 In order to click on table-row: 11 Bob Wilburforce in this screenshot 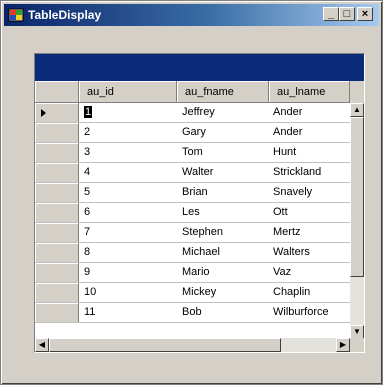, I will do `click(192, 313)`.